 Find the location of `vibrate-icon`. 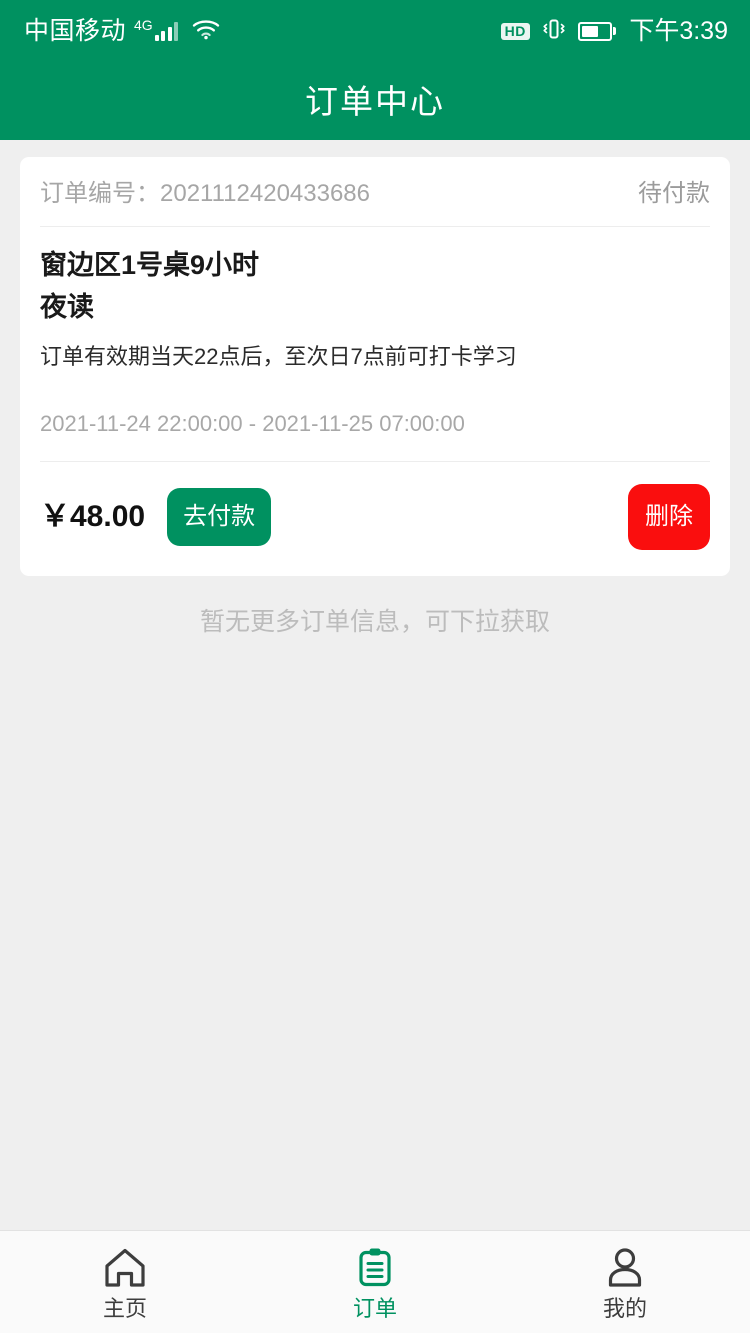

vibrate-icon is located at coordinates (554, 31).